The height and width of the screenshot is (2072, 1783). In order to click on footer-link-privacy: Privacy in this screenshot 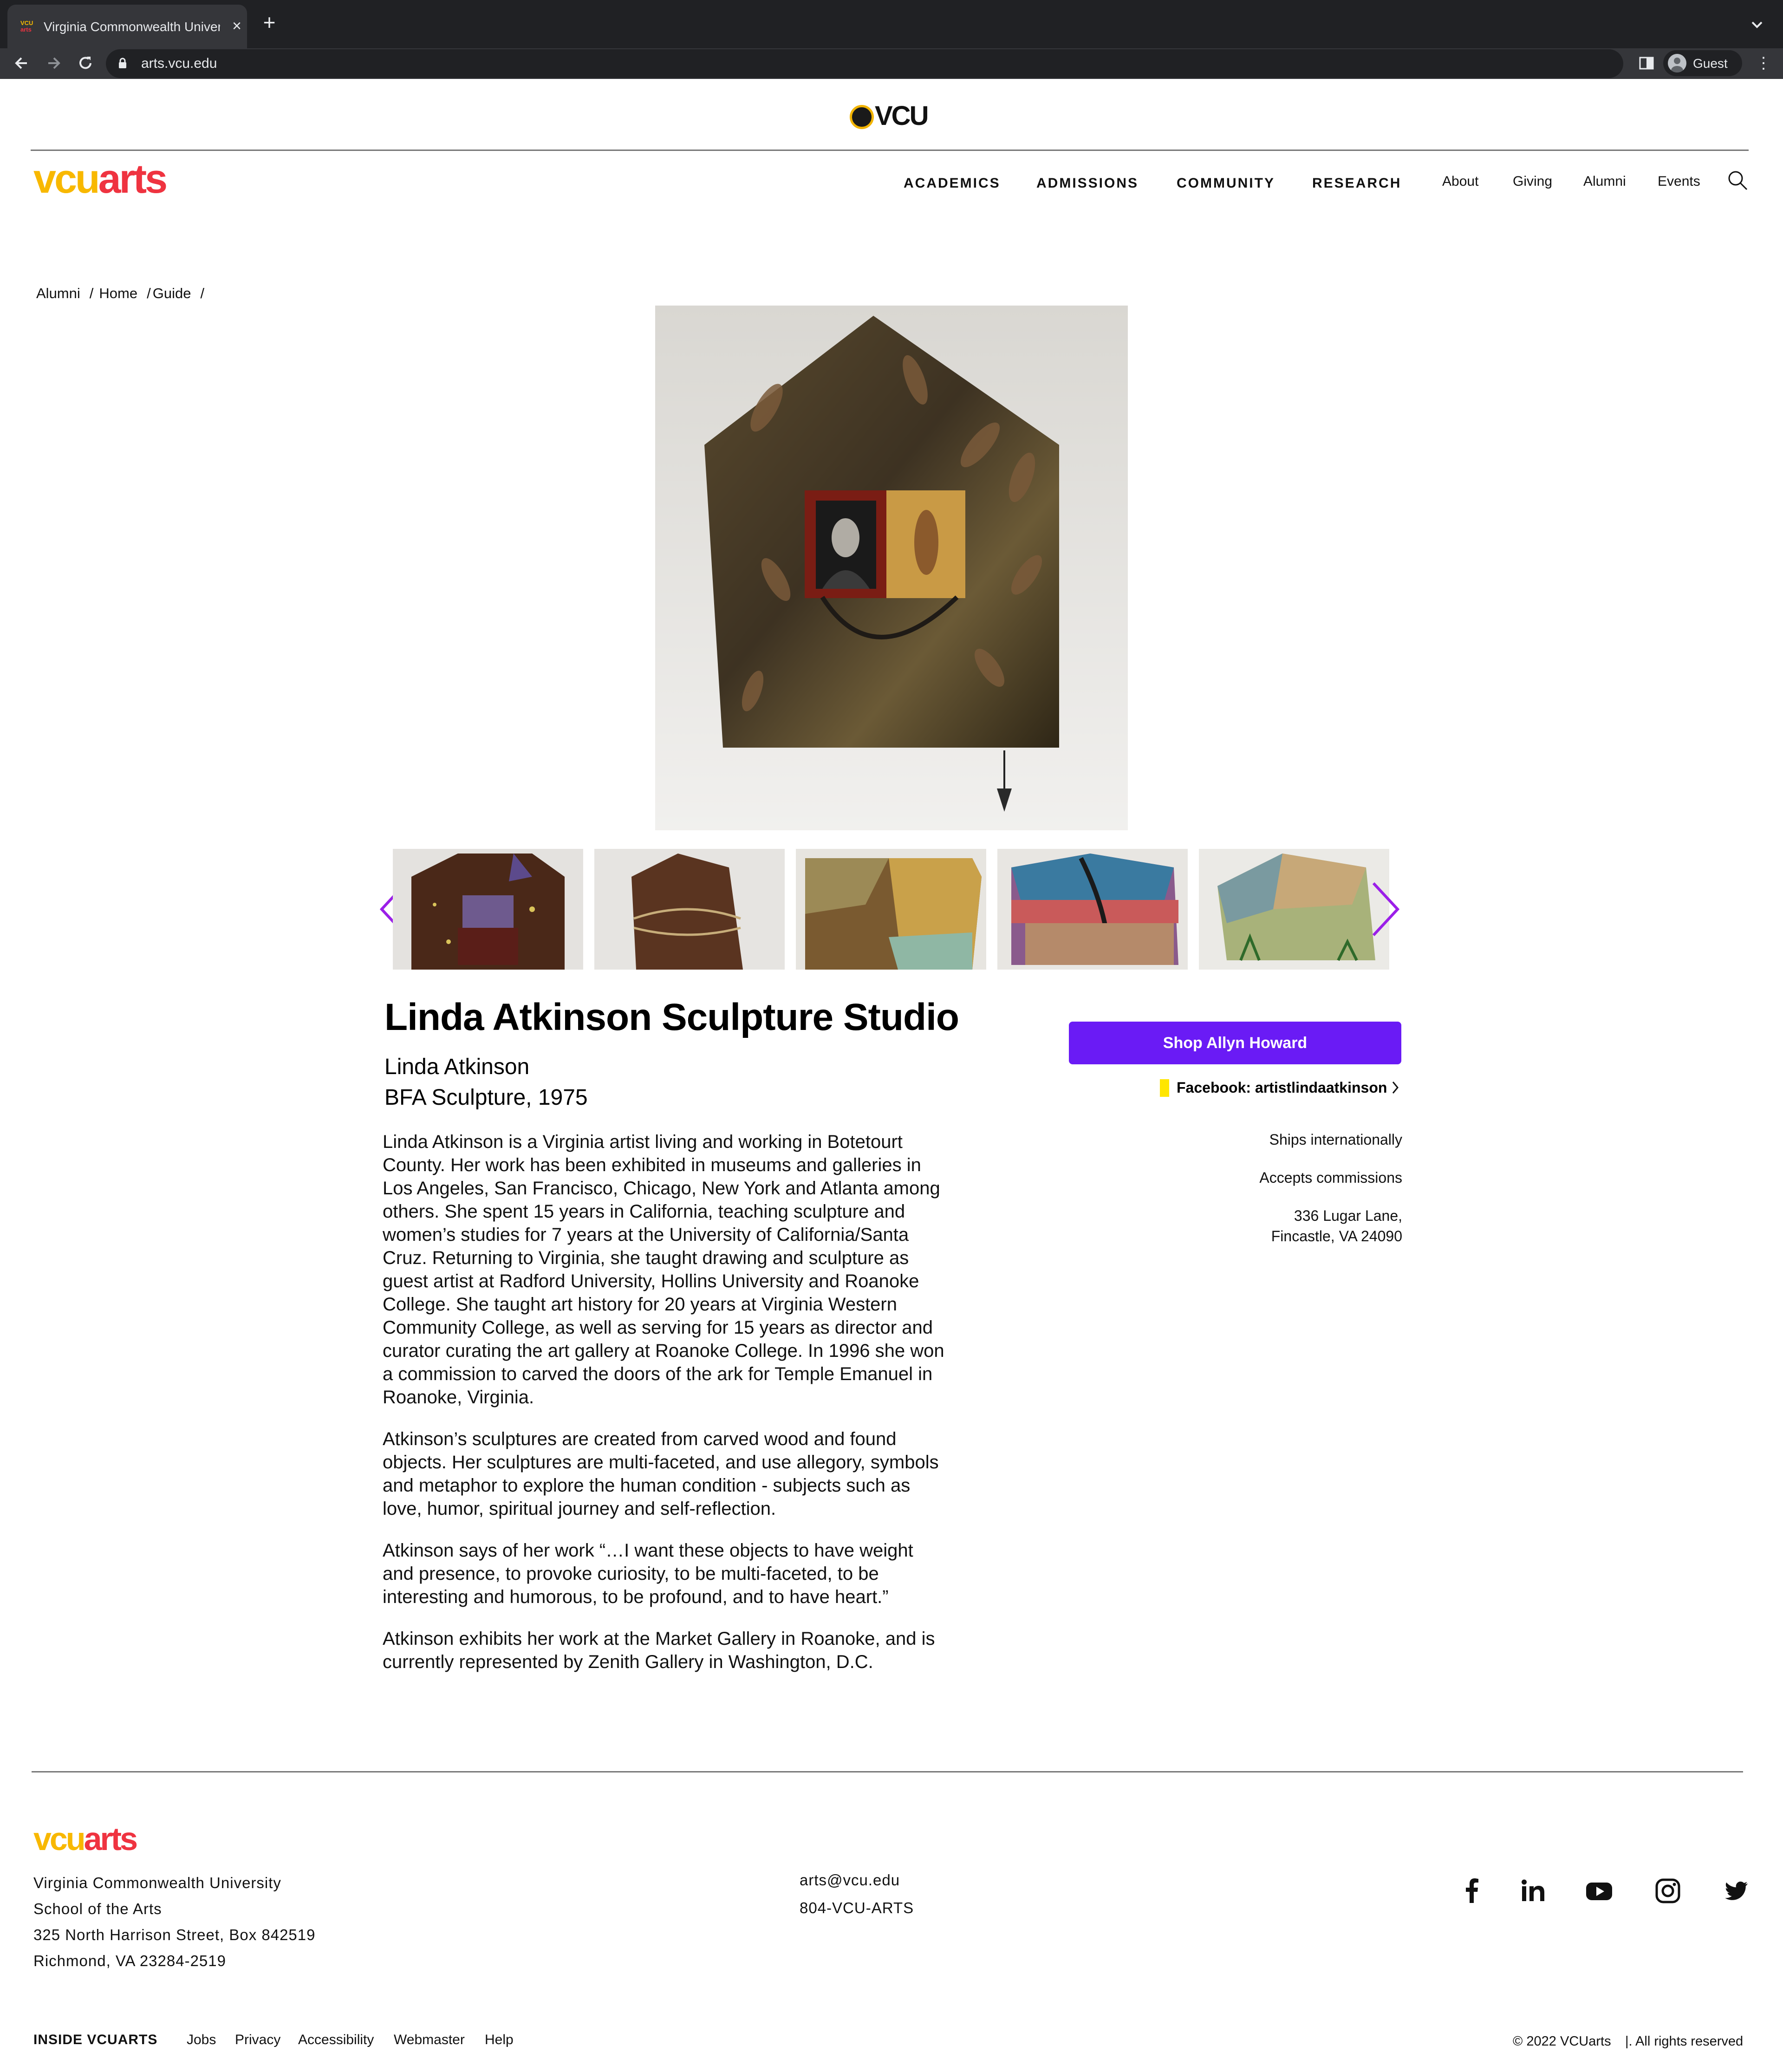, I will do `click(257, 2040)`.